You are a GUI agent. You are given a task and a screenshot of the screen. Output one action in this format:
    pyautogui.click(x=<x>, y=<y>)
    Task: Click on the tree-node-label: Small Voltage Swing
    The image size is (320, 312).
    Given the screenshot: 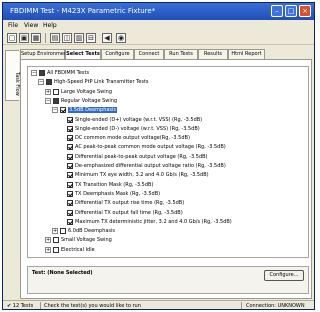 What is the action you would take?
    pyautogui.click(x=86, y=240)
    